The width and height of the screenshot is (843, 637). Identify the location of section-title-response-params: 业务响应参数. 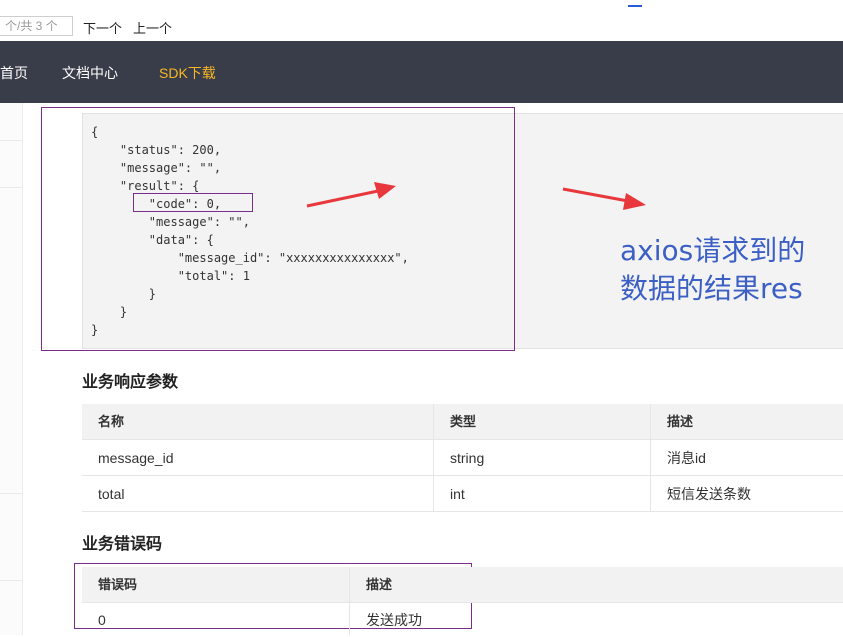
(130, 382).